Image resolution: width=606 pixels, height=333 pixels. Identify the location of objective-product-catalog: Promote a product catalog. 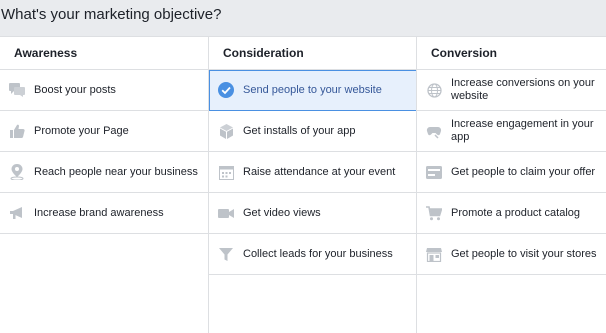
(511, 213).